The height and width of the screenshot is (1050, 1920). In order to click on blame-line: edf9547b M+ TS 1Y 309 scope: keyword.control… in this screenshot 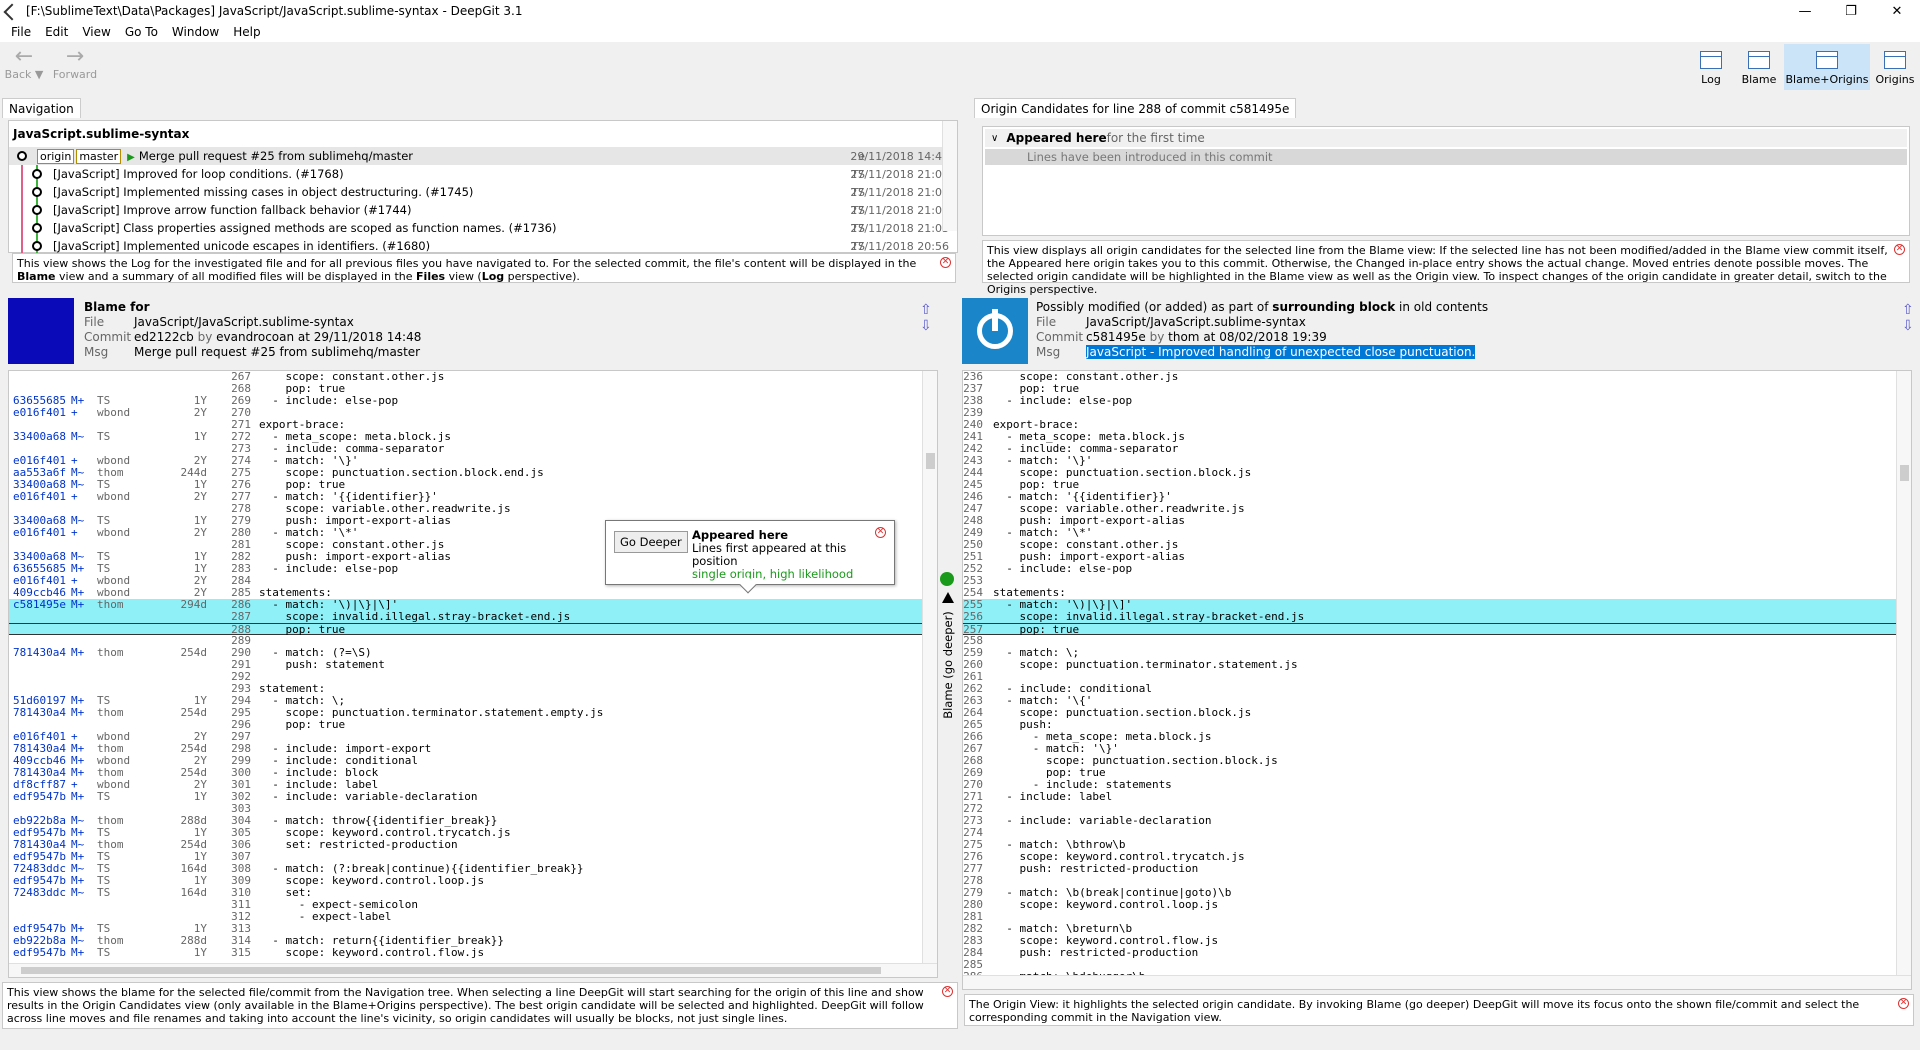, I will do `click(466, 881)`.